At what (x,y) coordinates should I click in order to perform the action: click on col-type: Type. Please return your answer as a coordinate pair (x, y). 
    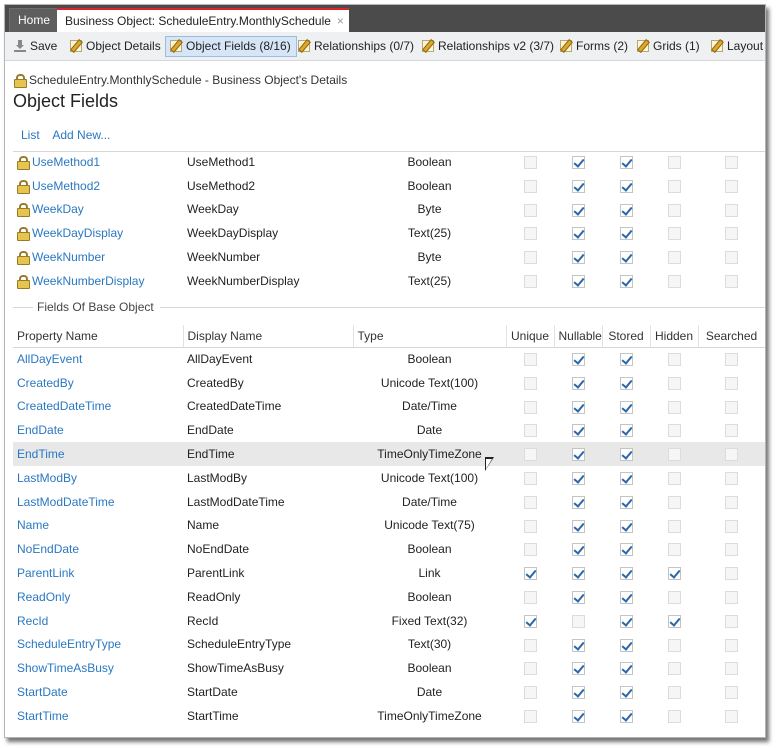
    Looking at the image, I should click on (430, 336).